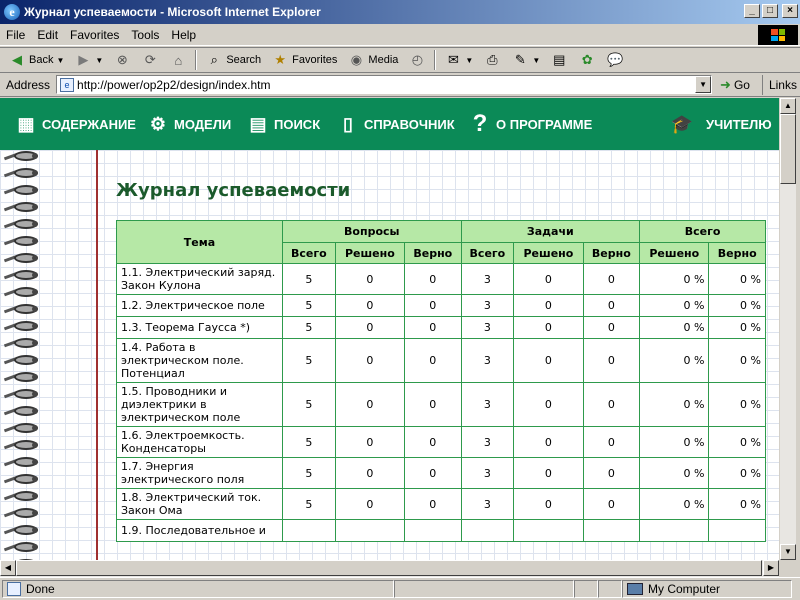  Describe the element at coordinates (788, 552) in the screenshot. I see `scroll-down-button: ▼` at that location.